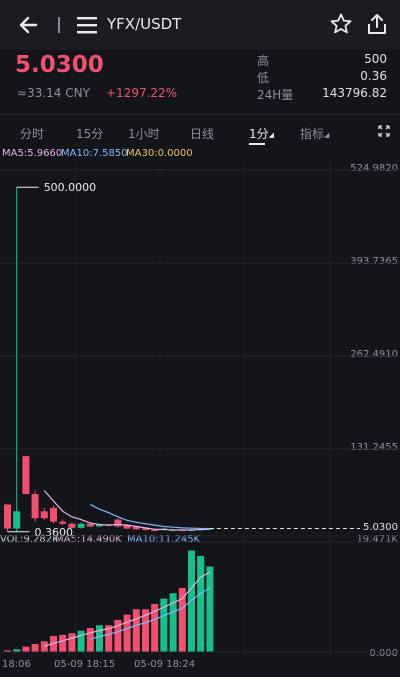  What do you see at coordinates (85, 664) in the screenshot?
I see `time-axis-label: 05-09 18:15` at bounding box center [85, 664].